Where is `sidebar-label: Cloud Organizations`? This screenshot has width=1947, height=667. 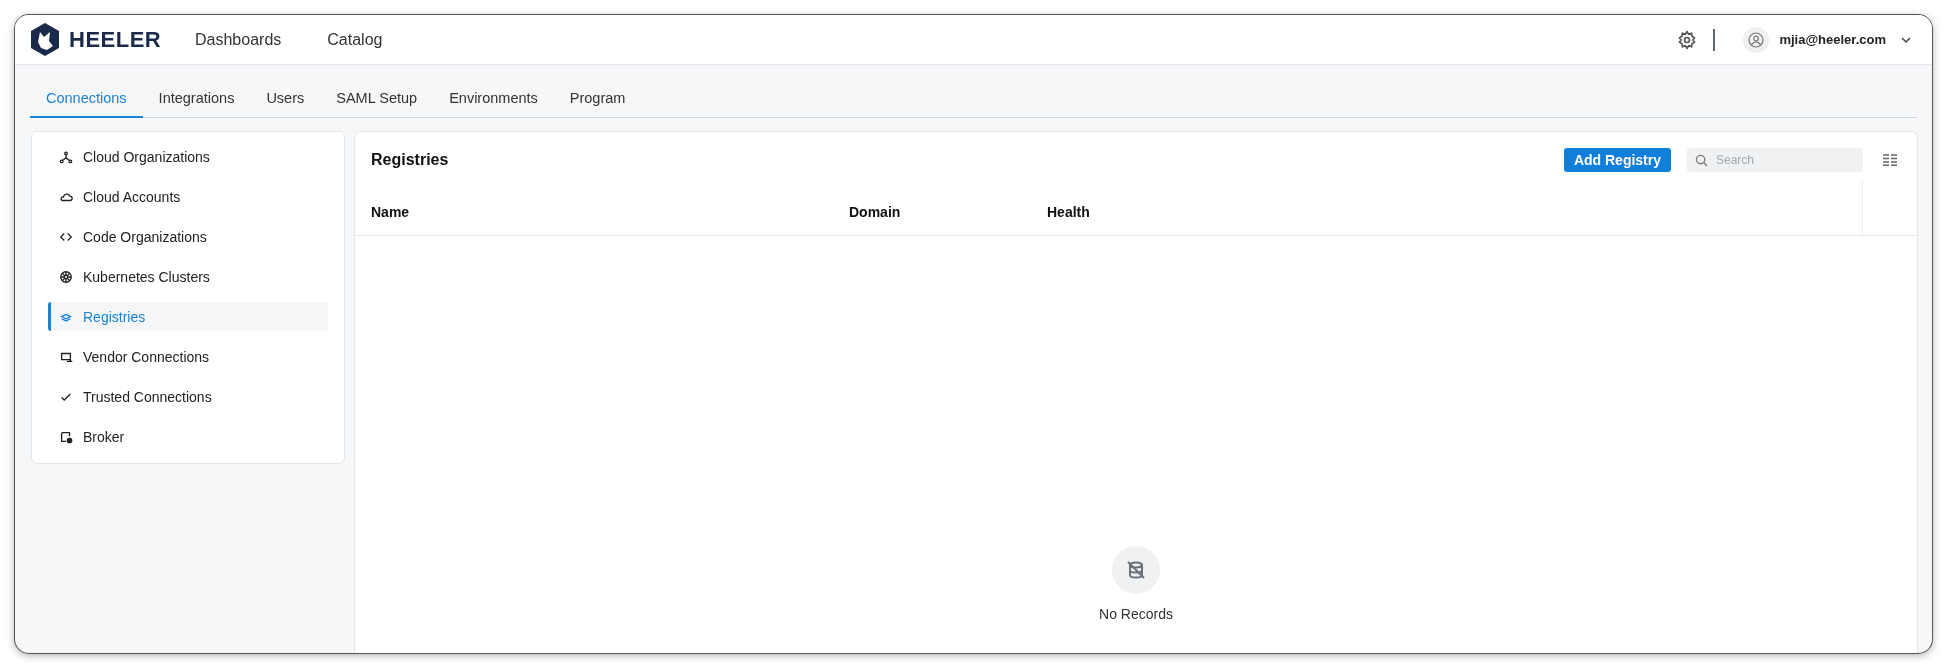
sidebar-label: Cloud Organizations is located at coordinates (146, 156).